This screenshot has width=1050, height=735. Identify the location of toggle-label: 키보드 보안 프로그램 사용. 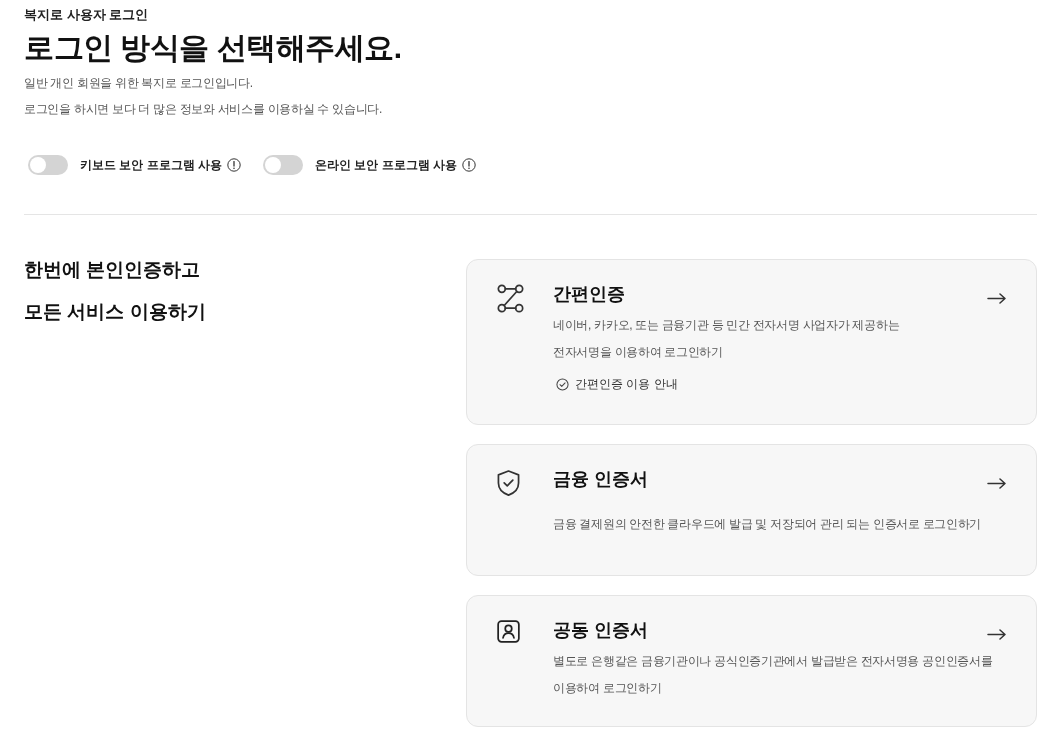
(151, 165).